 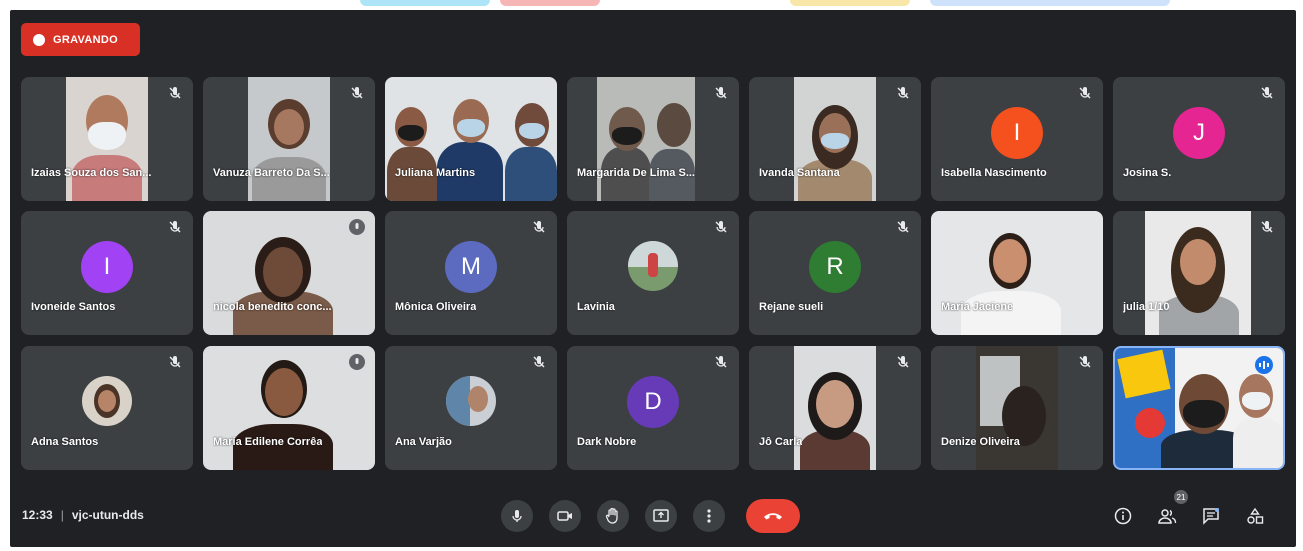 I want to click on chat-button, so click(x=1211, y=516).